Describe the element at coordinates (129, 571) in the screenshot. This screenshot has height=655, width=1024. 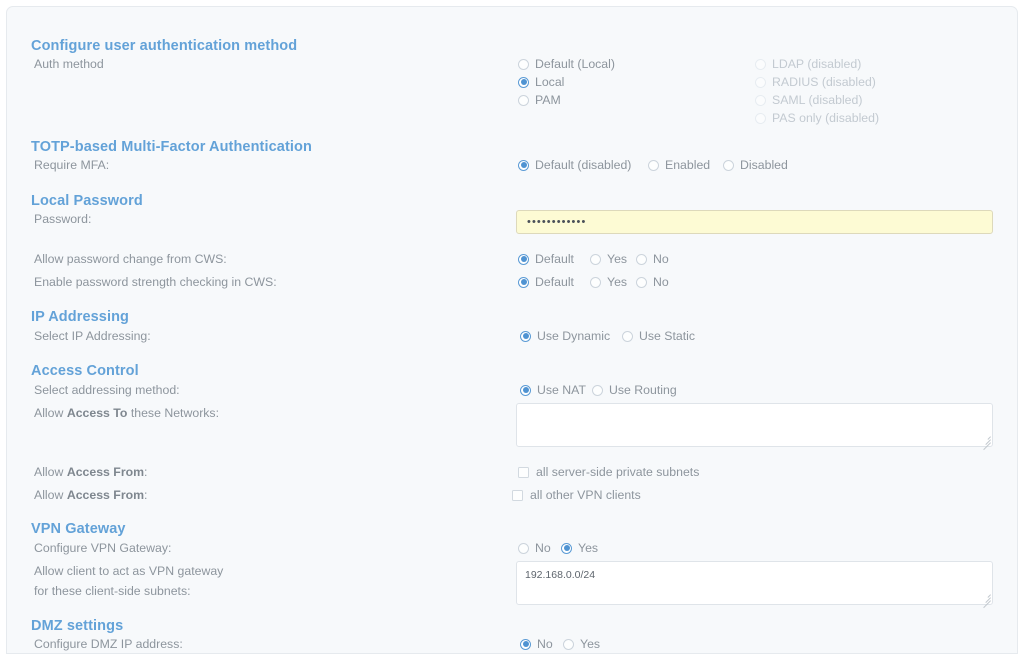
I see `label-line-1: Allow client to act as VPN gateway` at that location.